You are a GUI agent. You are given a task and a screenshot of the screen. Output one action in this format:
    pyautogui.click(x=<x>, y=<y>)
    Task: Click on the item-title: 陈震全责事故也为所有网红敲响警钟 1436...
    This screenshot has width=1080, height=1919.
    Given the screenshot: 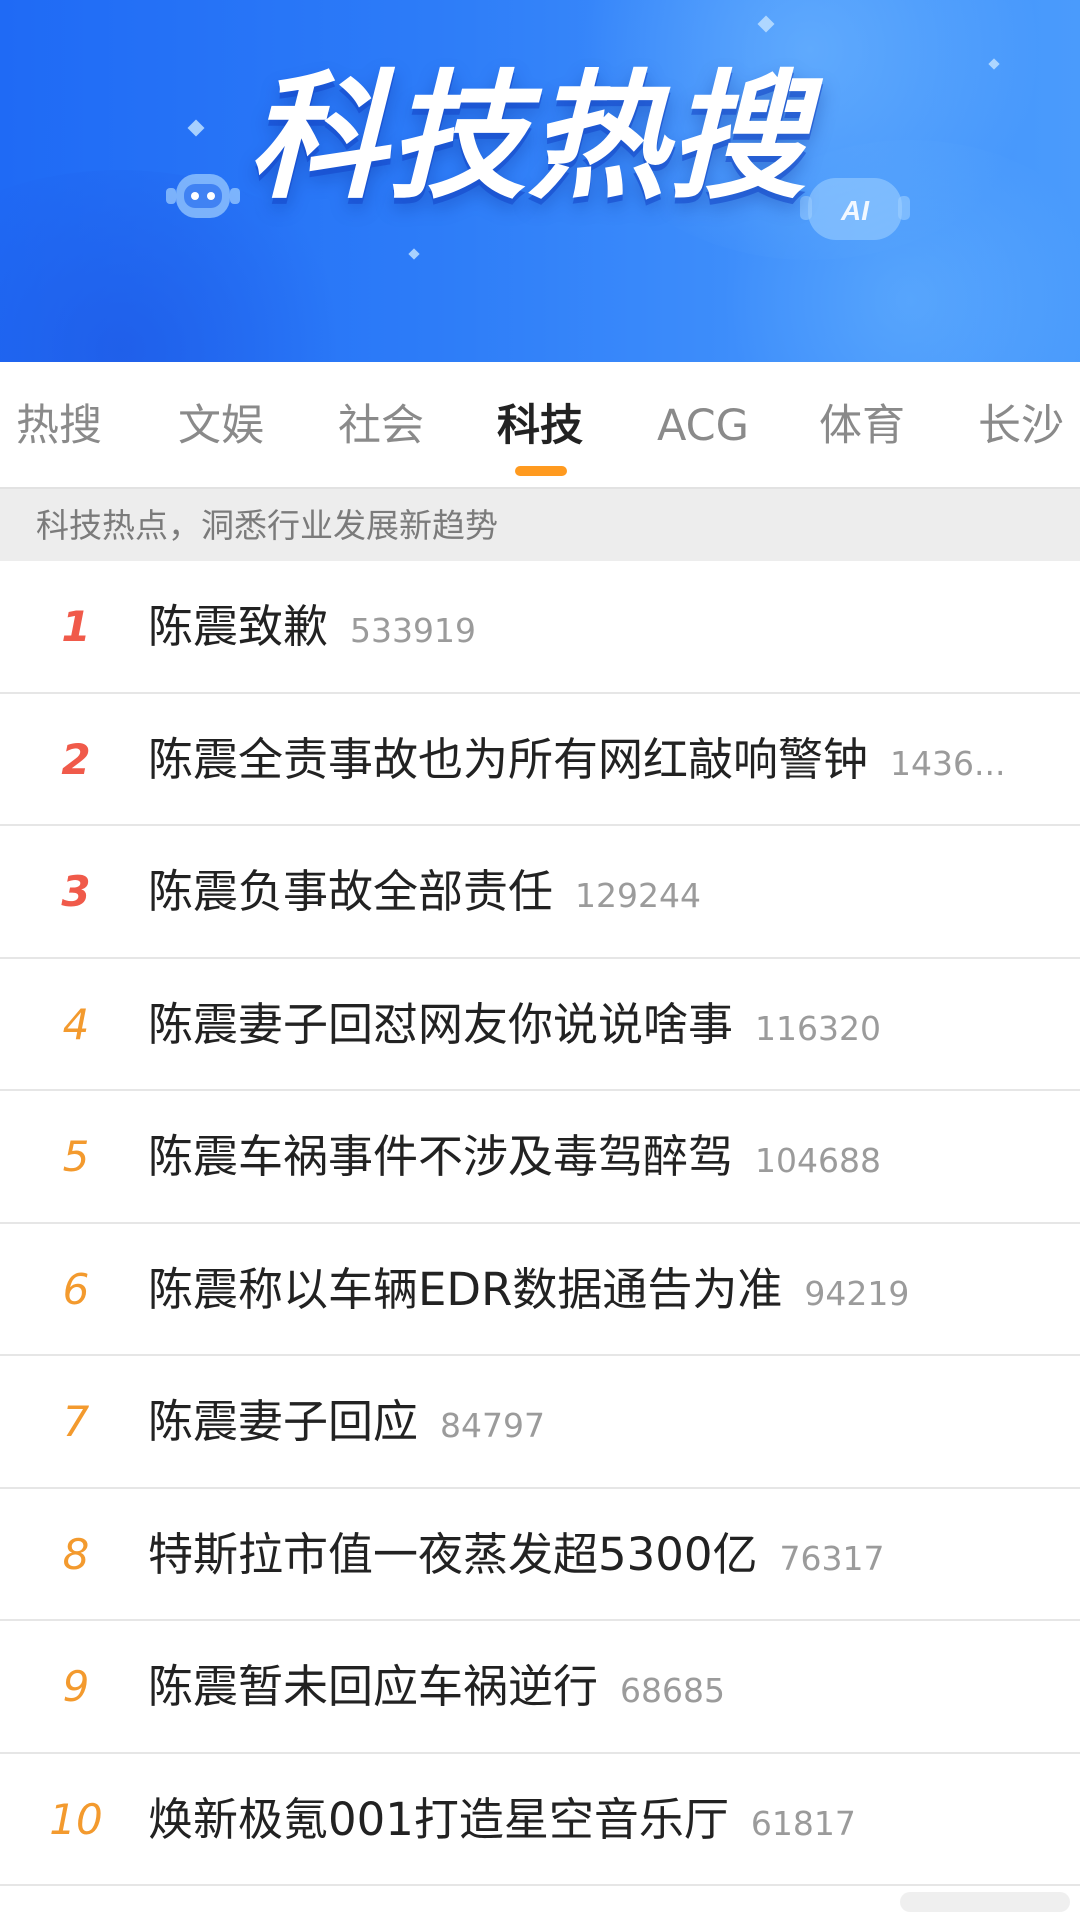 What is the action you would take?
    pyautogui.click(x=598, y=760)
    